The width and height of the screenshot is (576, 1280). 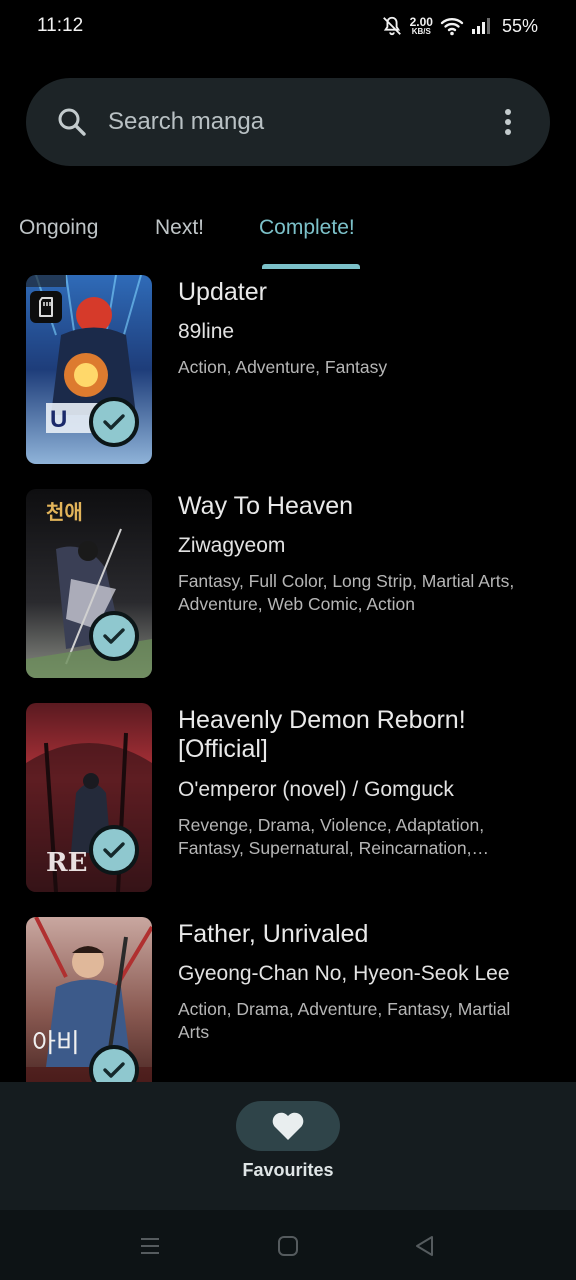 What do you see at coordinates (89, 369) in the screenshot?
I see `manga-cover: U` at bounding box center [89, 369].